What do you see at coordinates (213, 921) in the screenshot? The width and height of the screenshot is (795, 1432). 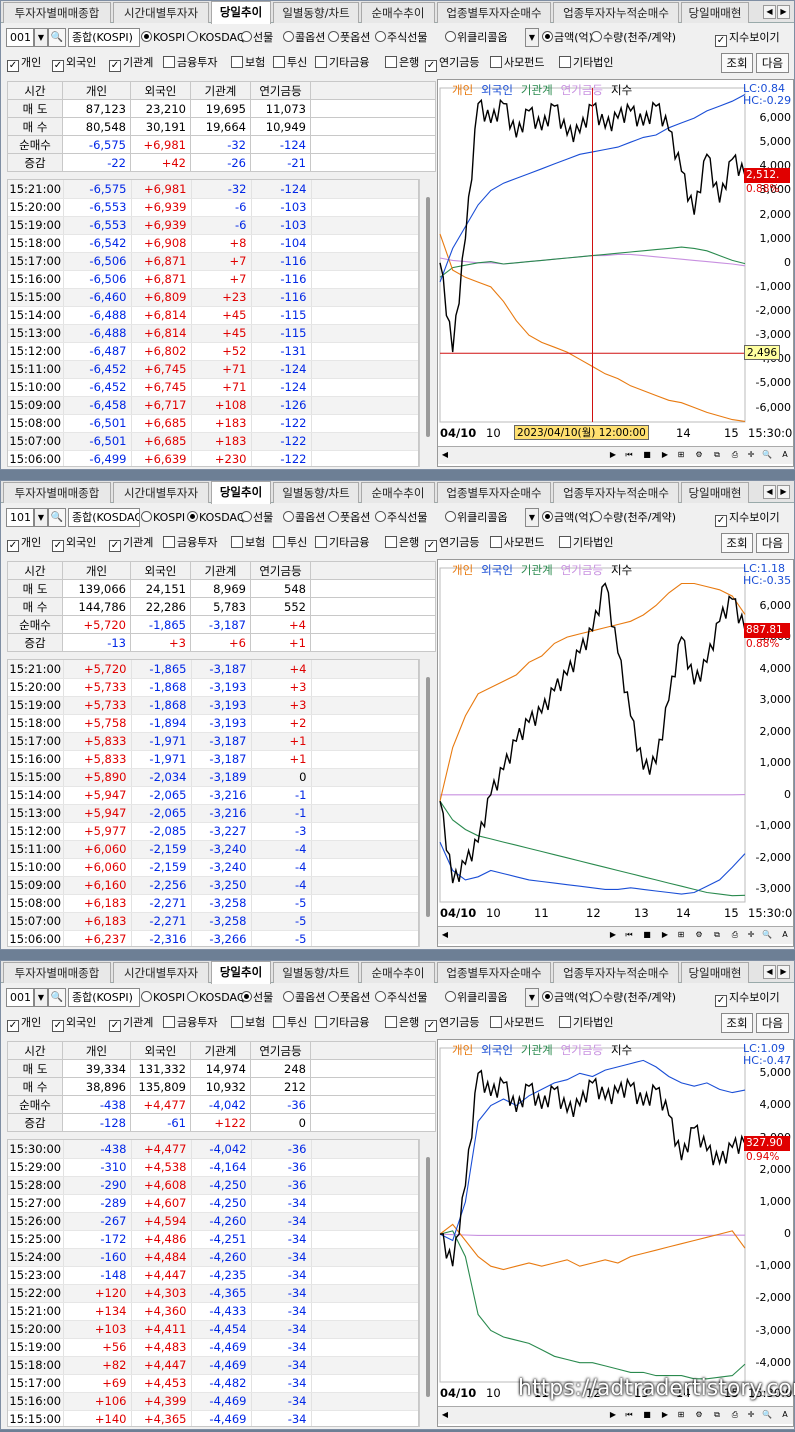 I see `table-row: 15:07:00 +6,183 -2,271 -3,258 -5` at bounding box center [213, 921].